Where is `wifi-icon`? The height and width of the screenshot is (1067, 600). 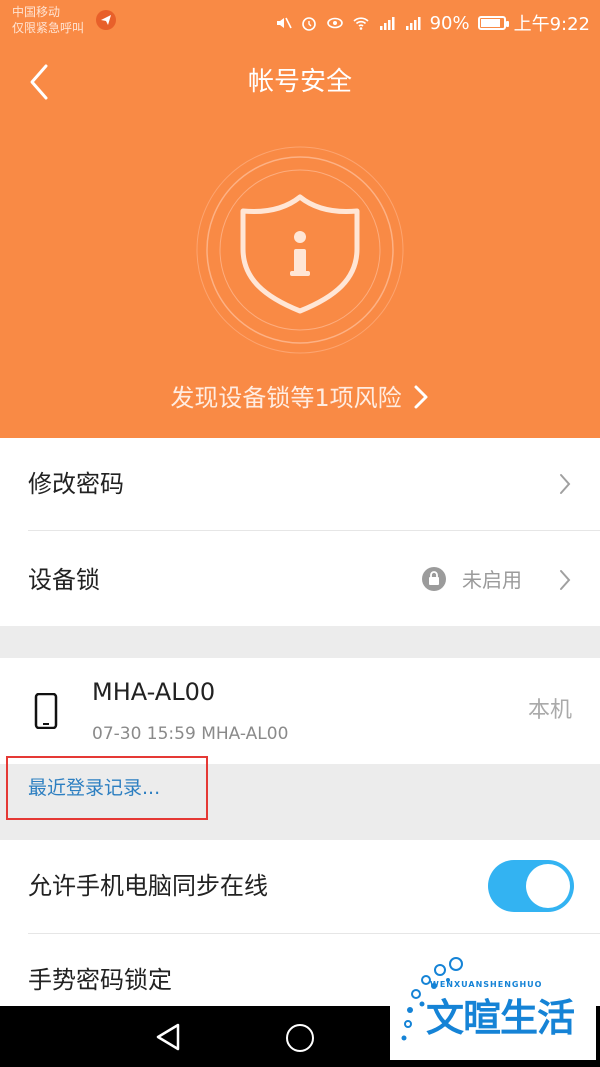
wifi-icon is located at coordinates (361, 23).